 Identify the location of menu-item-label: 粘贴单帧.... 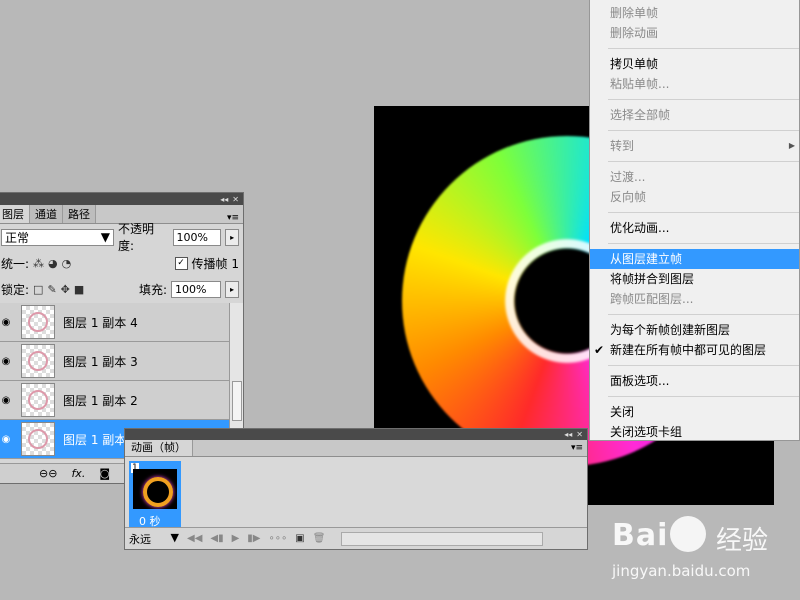
(640, 84).